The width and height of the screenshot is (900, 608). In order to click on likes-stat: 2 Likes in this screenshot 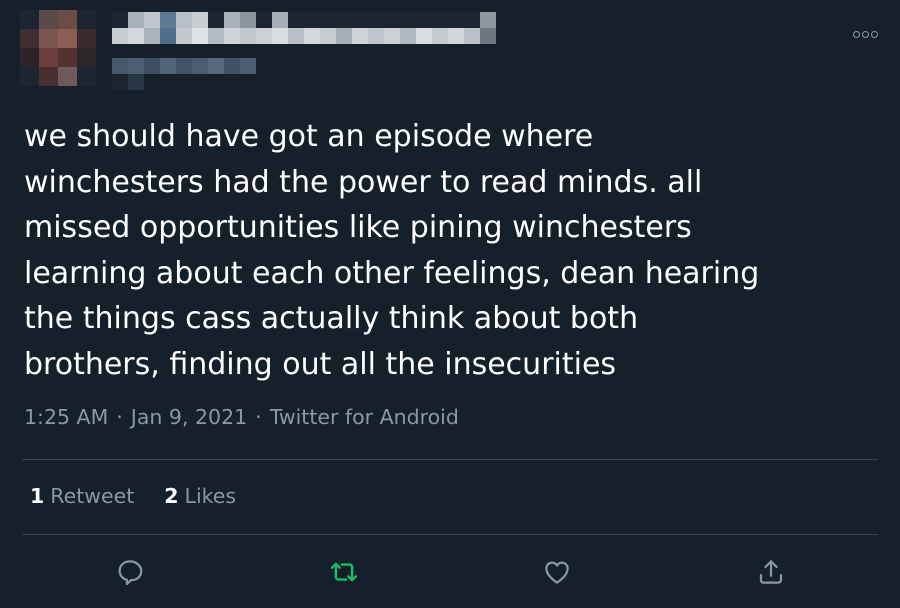, I will do `click(200, 496)`.